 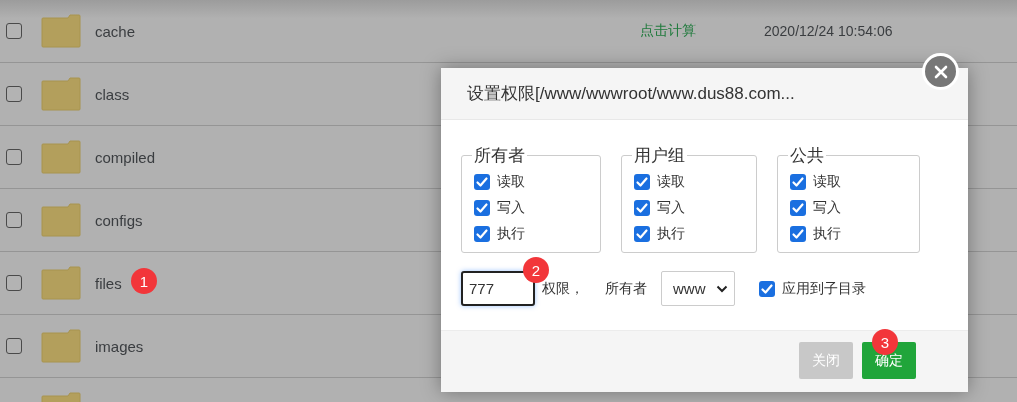 What do you see at coordinates (659, 155) in the screenshot?
I see `group-legend: 用户组` at bounding box center [659, 155].